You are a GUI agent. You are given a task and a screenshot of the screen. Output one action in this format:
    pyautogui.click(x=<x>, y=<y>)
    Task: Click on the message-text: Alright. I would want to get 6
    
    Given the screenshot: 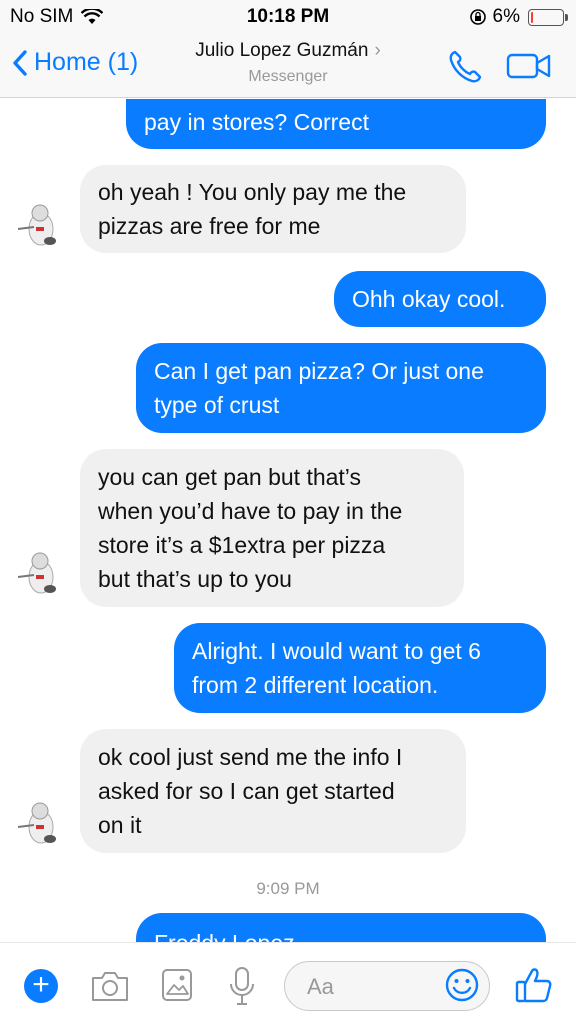 What is the action you would take?
    pyautogui.click(x=336, y=651)
    